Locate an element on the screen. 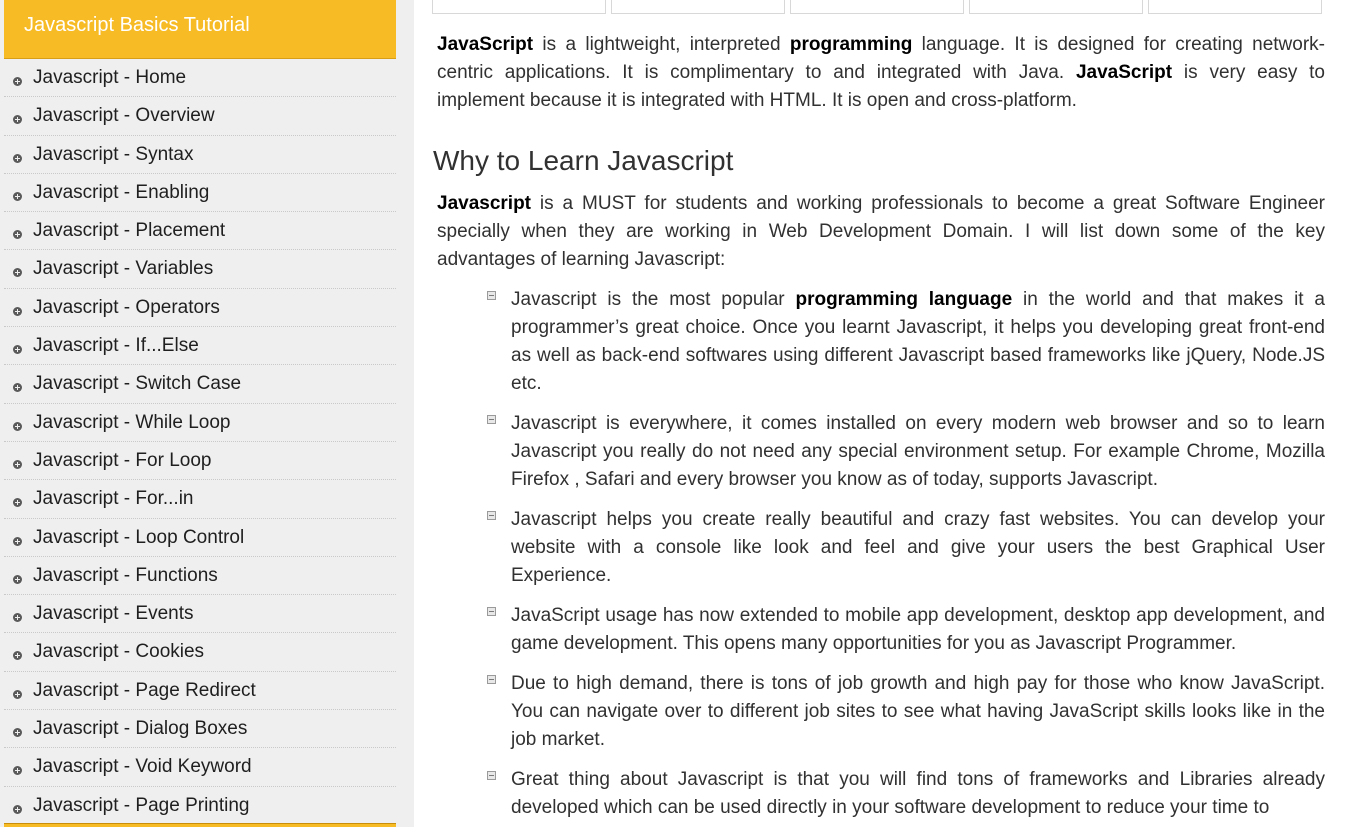 The height and width of the screenshot is (827, 1347). sidebar-item-dialog-boxes: Javascript - Dialog Boxes is located at coordinates (200, 729).